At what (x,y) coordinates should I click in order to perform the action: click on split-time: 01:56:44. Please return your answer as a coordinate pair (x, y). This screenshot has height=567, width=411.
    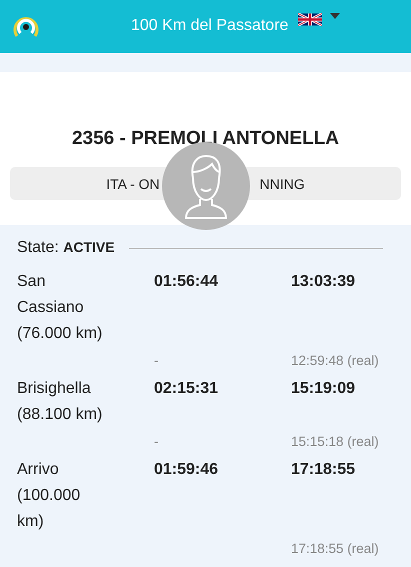
    Looking at the image, I should click on (187, 282).